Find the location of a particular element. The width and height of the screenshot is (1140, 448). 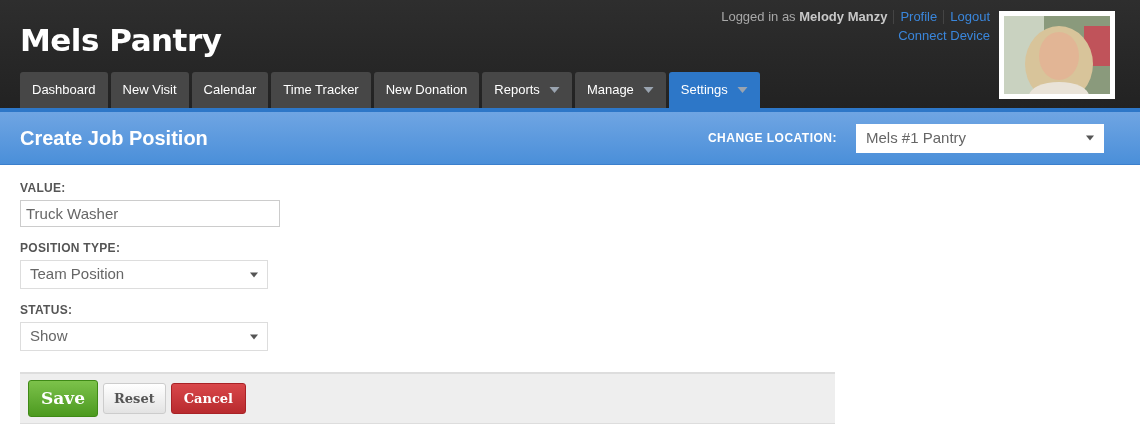

nav-tab: Settings is located at coordinates (714, 90).